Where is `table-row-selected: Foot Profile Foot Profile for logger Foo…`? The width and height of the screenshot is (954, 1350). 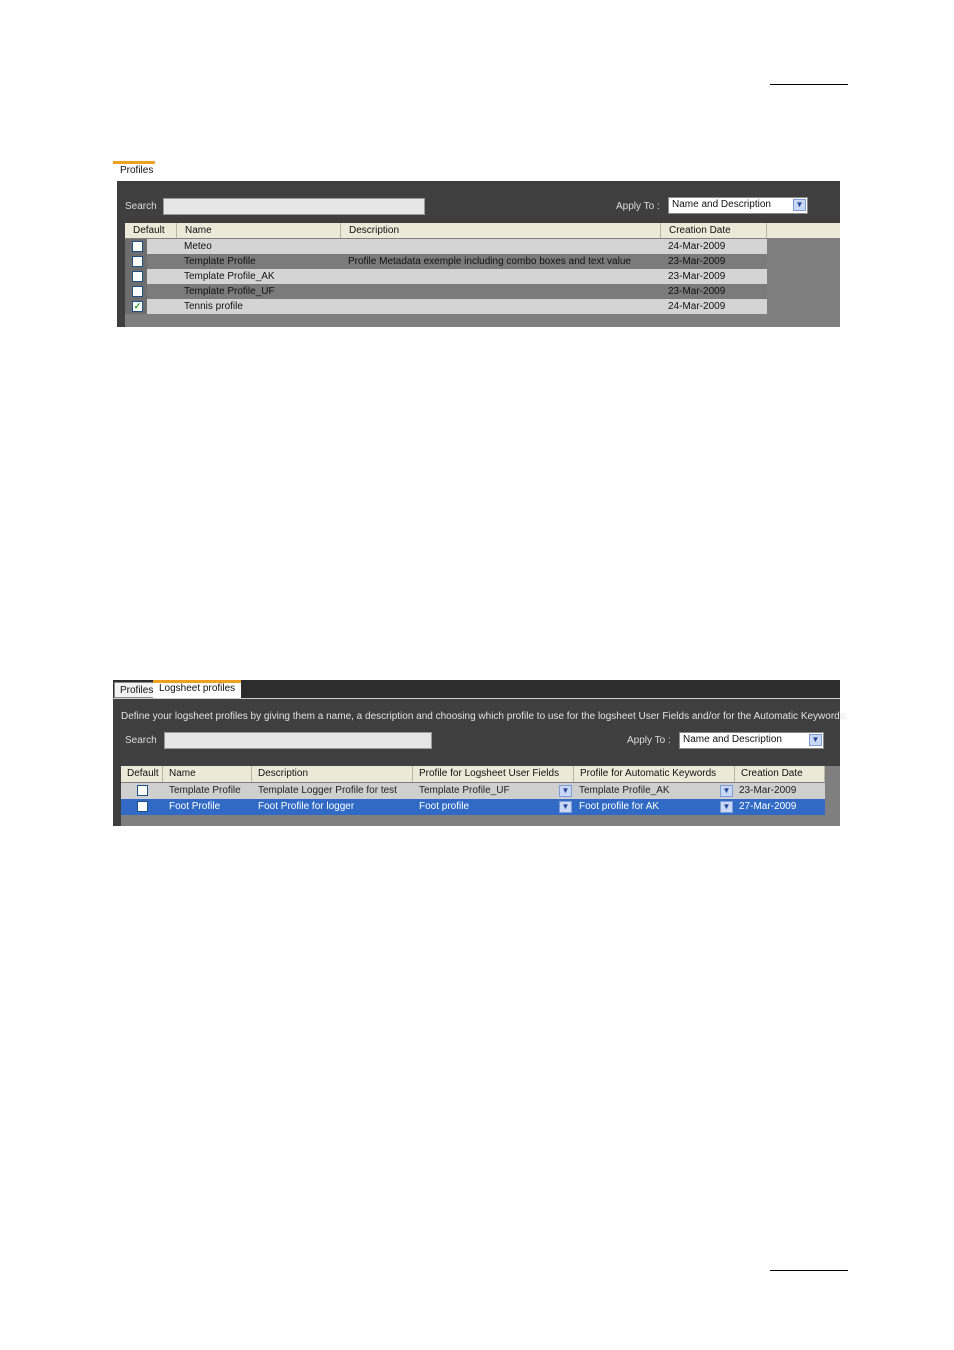 table-row-selected: Foot Profile Foot Profile for logger Foo… is located at coordinates (473, 807).